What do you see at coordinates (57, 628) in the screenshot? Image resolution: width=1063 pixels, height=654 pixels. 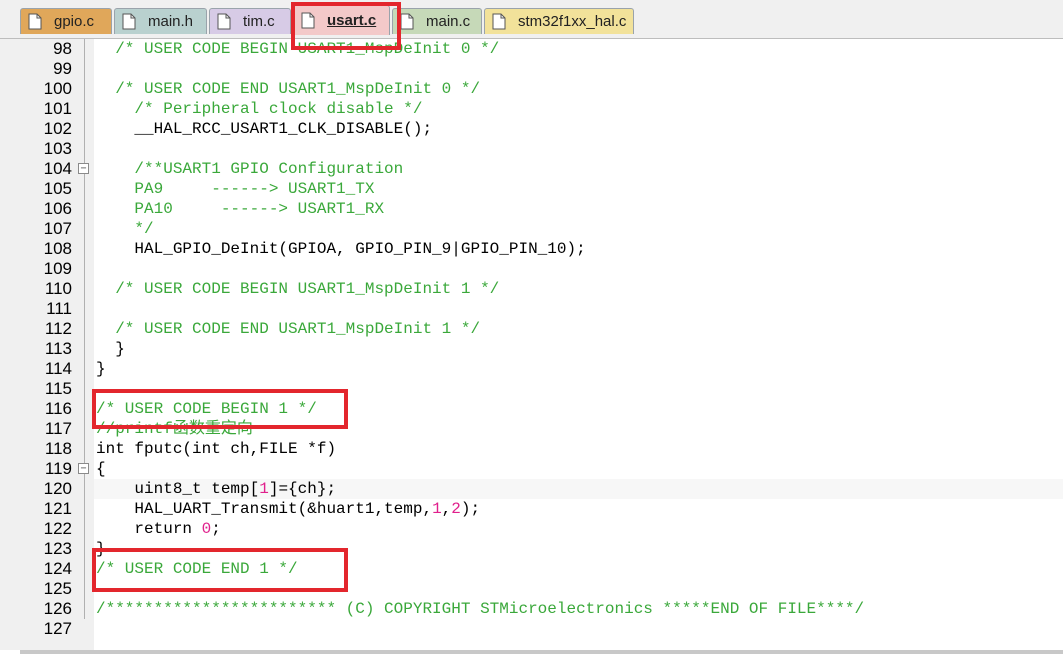 I see `line-number: 127` at bounding box center [57, 628].